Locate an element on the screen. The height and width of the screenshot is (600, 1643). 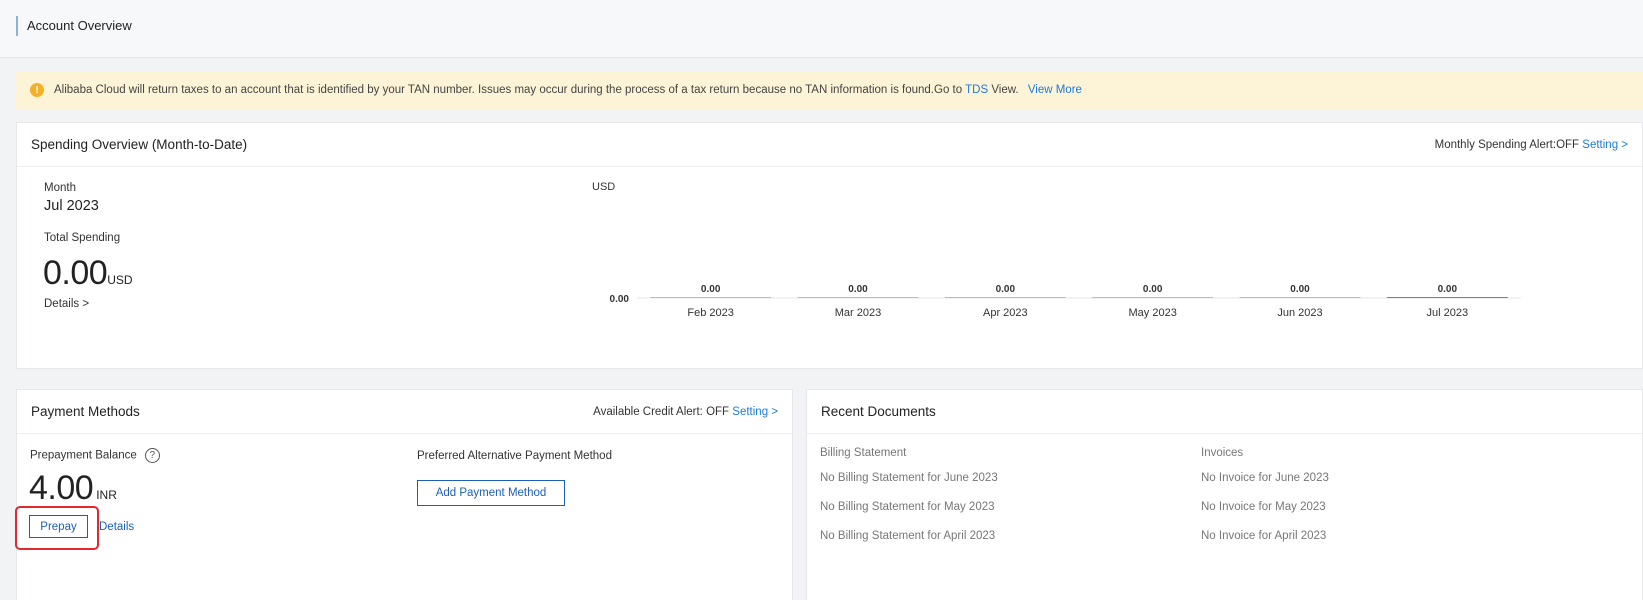
page-header: Account Overview is located at coordinates (821, 29).